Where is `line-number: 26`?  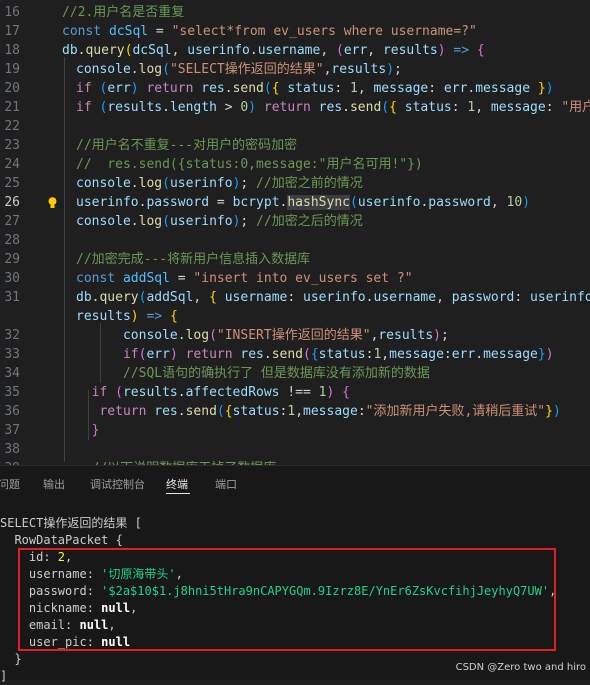
line-number: 26 is located at coordinates (12, 202).